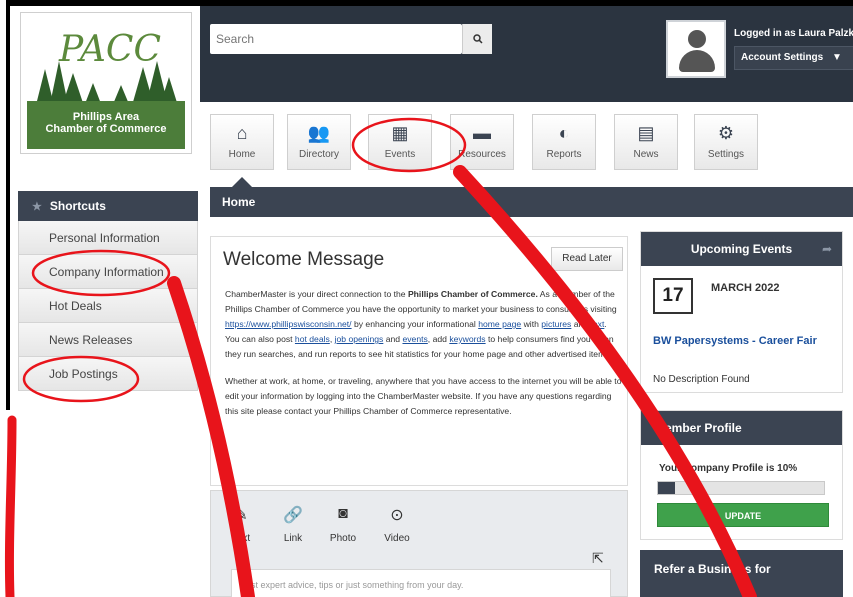  I want to click on pie-chart-icon: ◐, so click(564, 133).